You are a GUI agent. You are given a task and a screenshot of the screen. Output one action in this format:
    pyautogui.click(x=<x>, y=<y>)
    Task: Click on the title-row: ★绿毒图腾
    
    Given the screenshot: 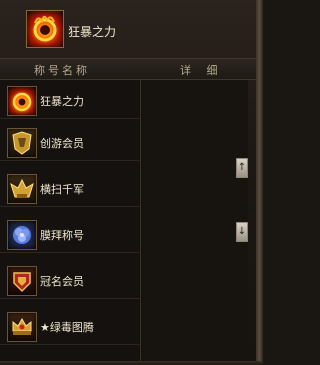 What is the action you would take?
    pyautogui.click(x=70, y=326)
    